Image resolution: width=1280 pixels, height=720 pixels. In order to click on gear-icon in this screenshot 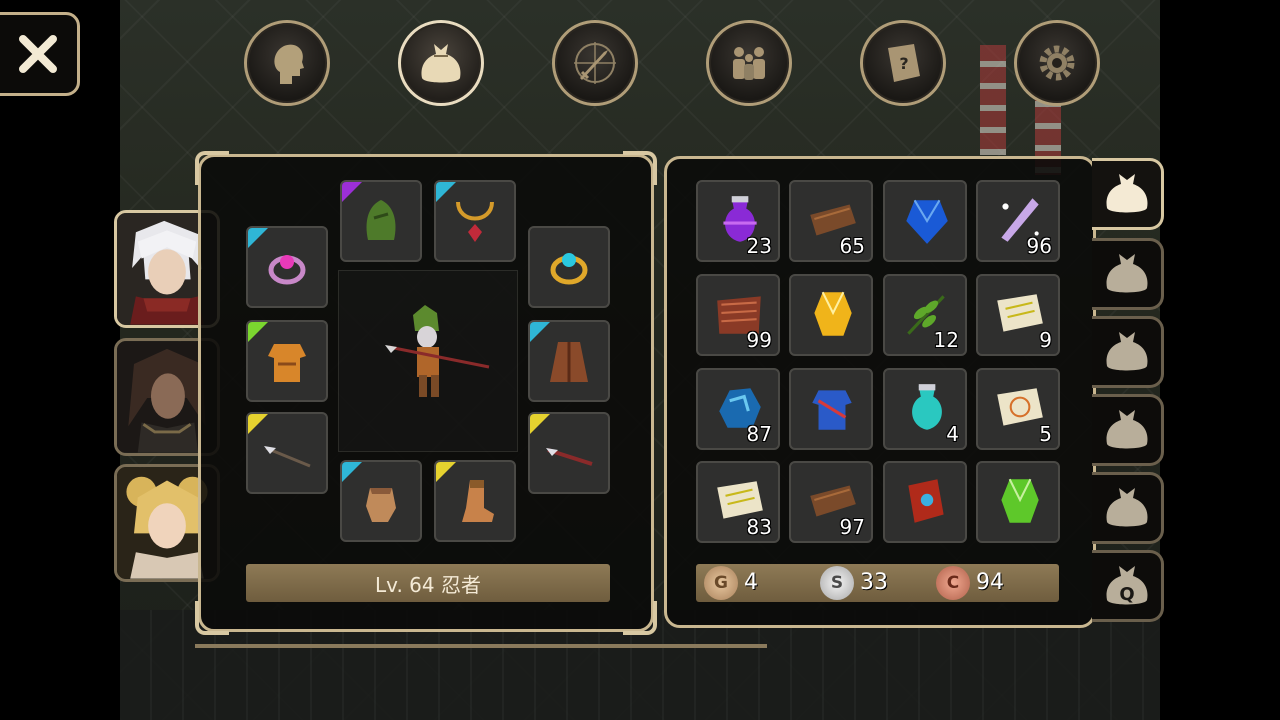, I will do `click(1057, 63)`.